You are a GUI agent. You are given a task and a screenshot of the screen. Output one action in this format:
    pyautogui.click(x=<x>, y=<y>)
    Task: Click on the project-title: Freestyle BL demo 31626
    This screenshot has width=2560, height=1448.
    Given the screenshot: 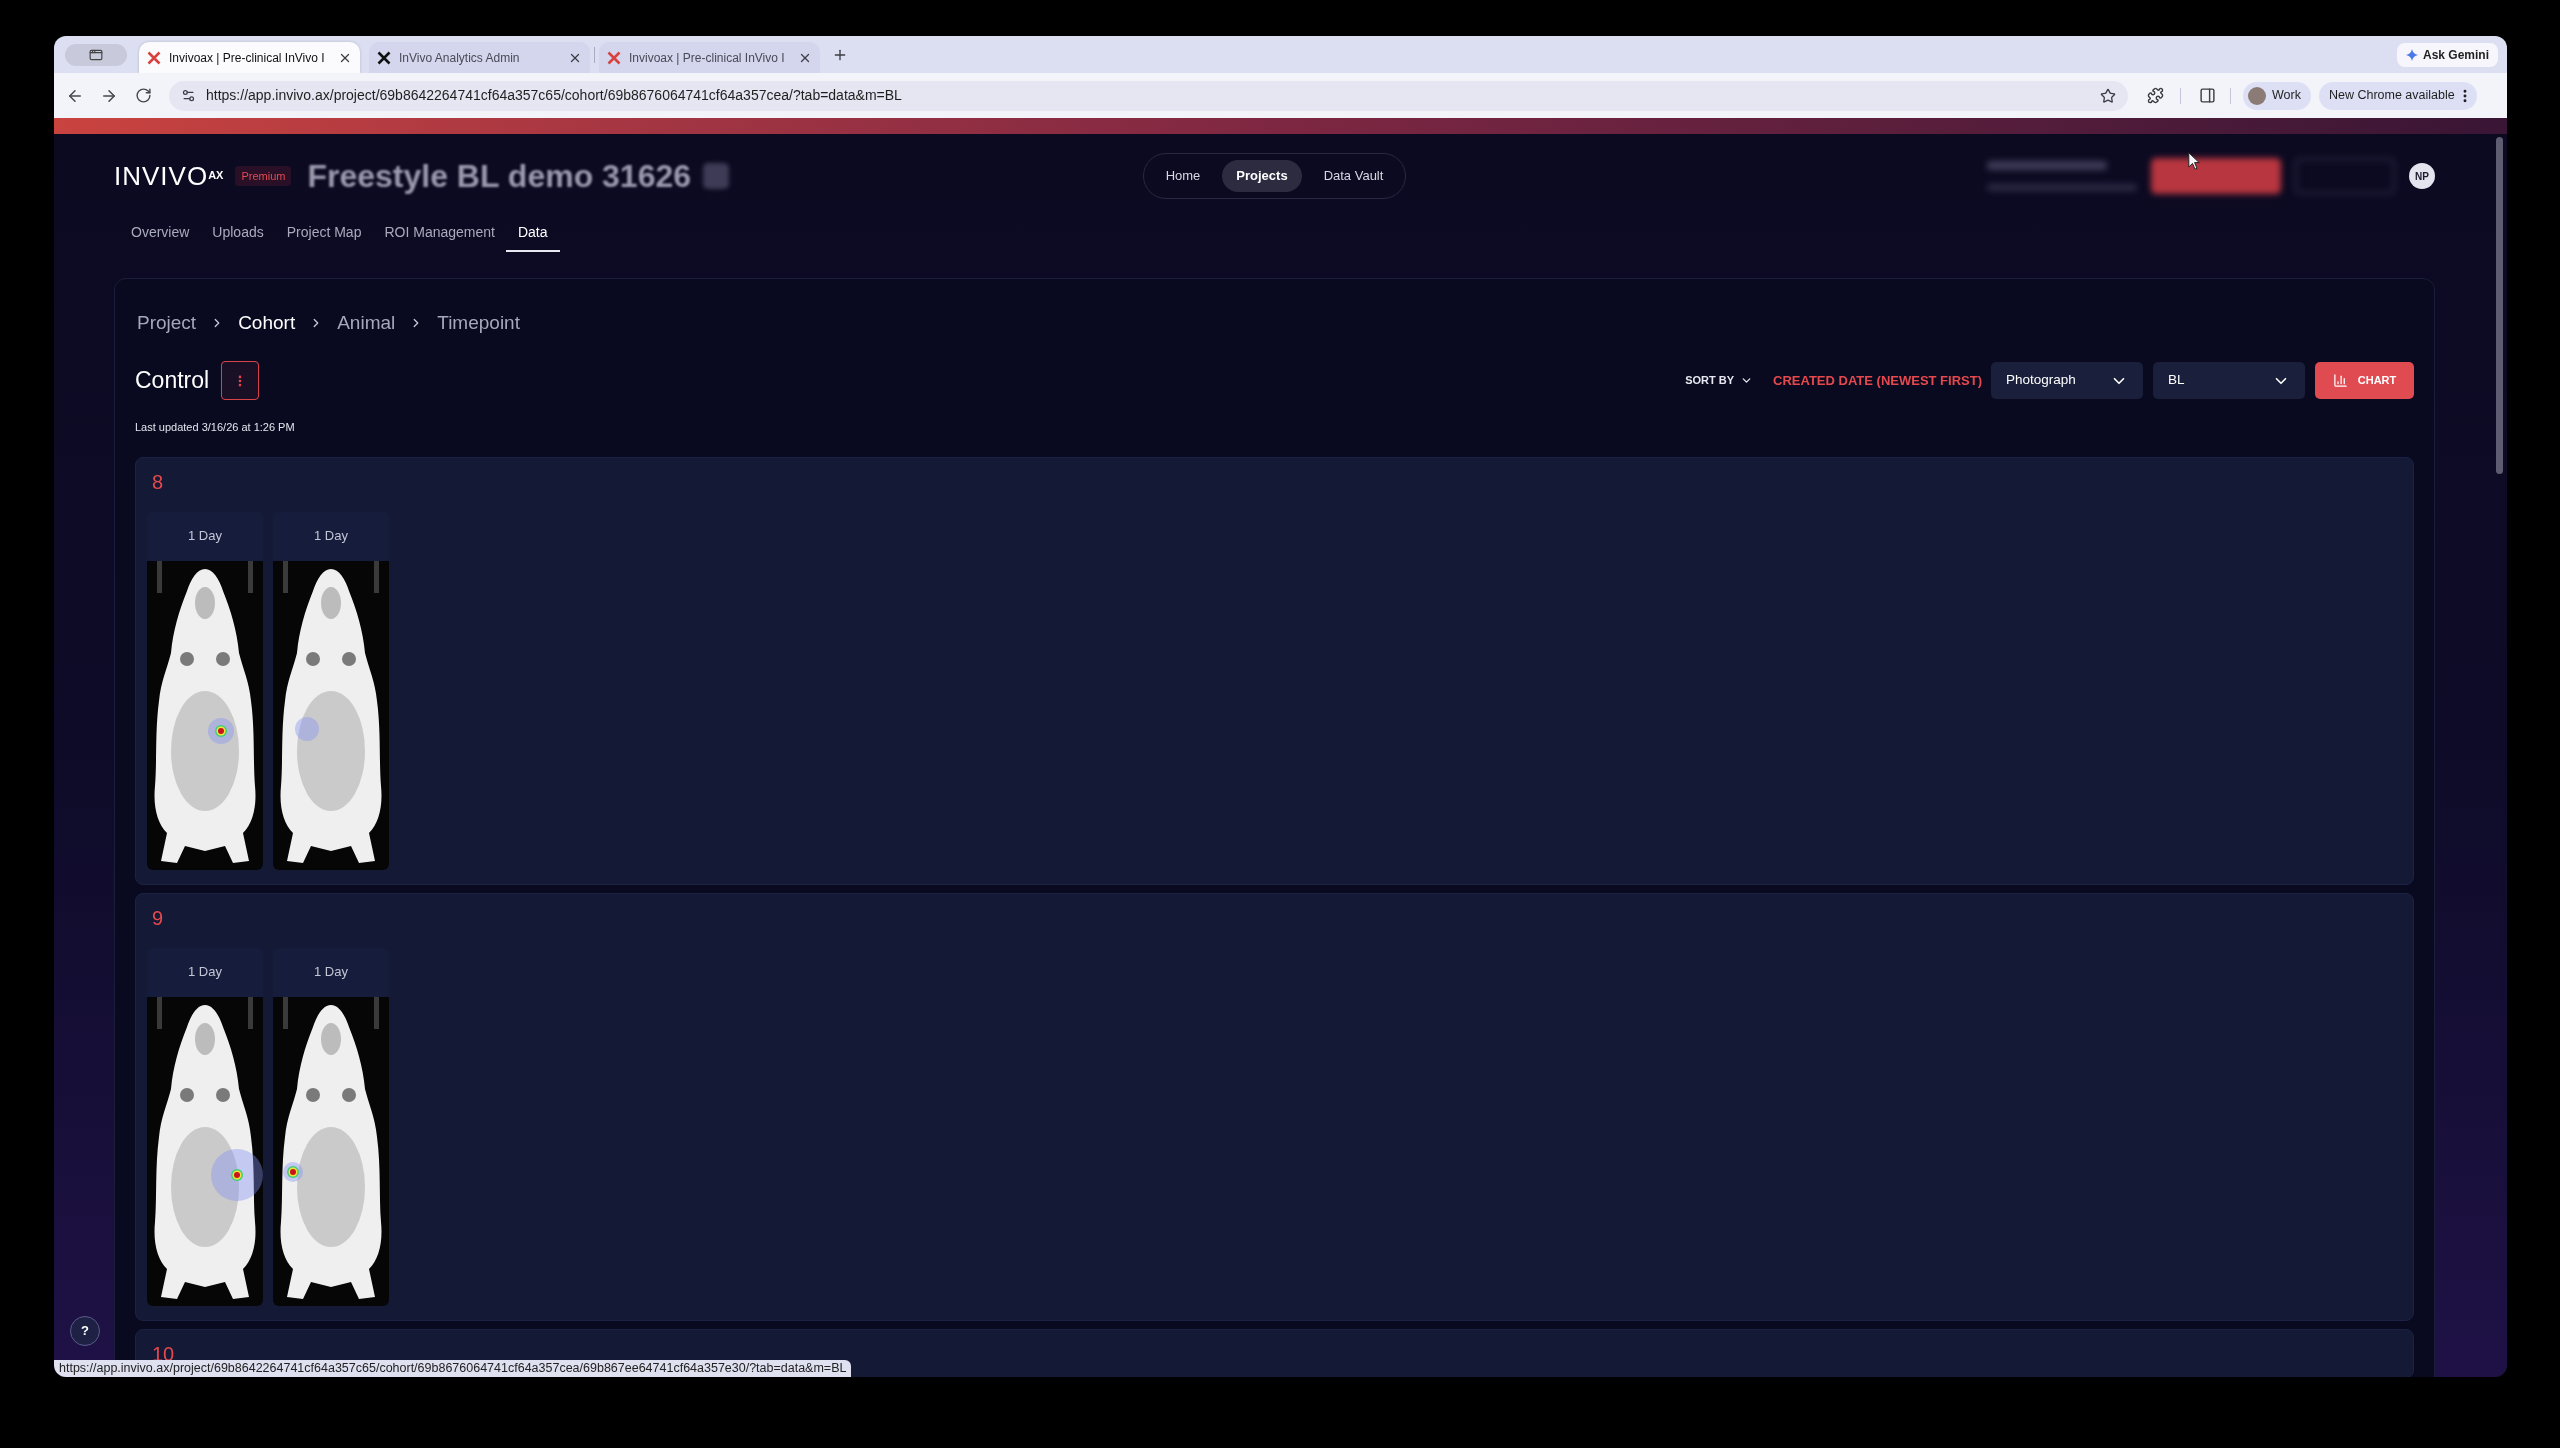 What is the action you would take?
    pyautogui.click(x=499, y=176)
    